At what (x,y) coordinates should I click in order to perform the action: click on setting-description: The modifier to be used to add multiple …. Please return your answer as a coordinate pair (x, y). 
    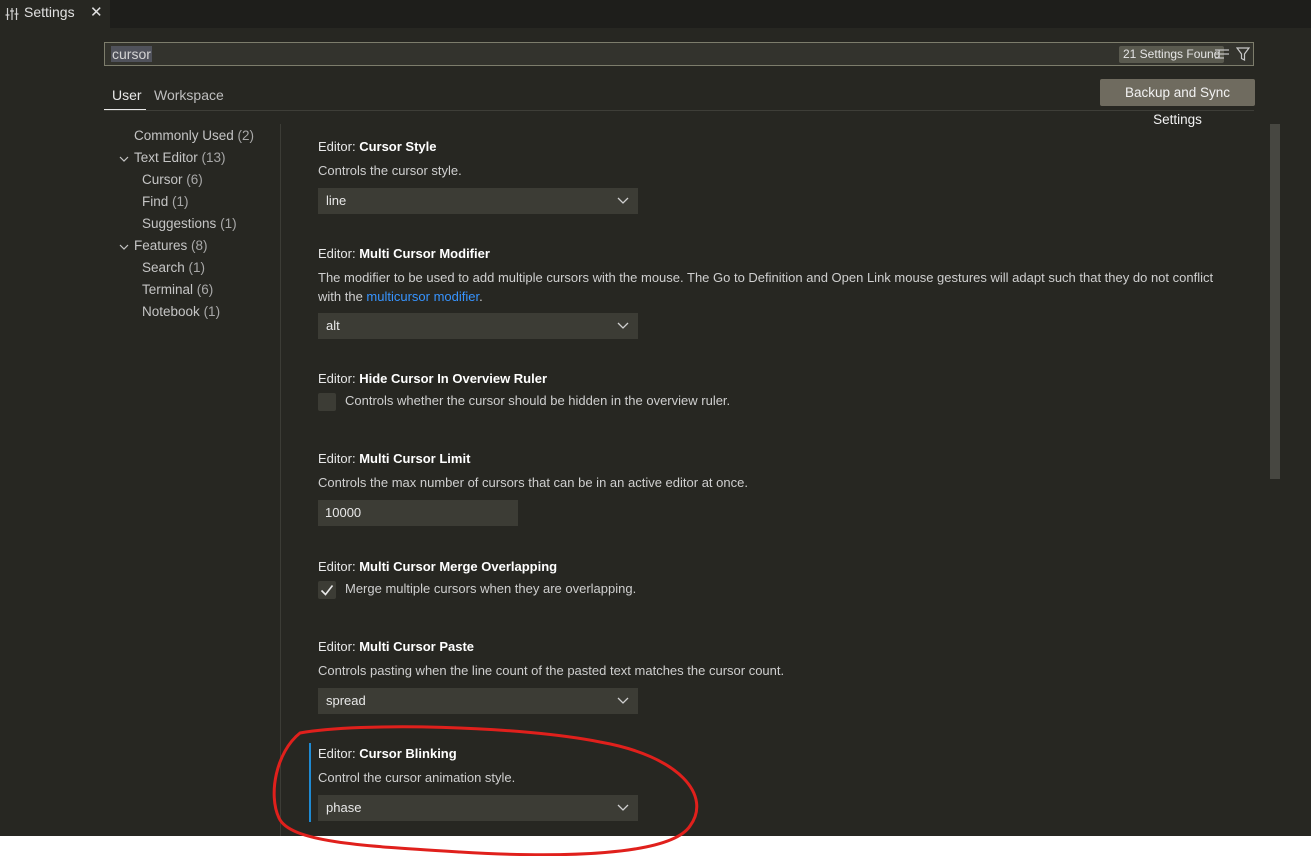
    Looking at the image, I should click on (778, 287).